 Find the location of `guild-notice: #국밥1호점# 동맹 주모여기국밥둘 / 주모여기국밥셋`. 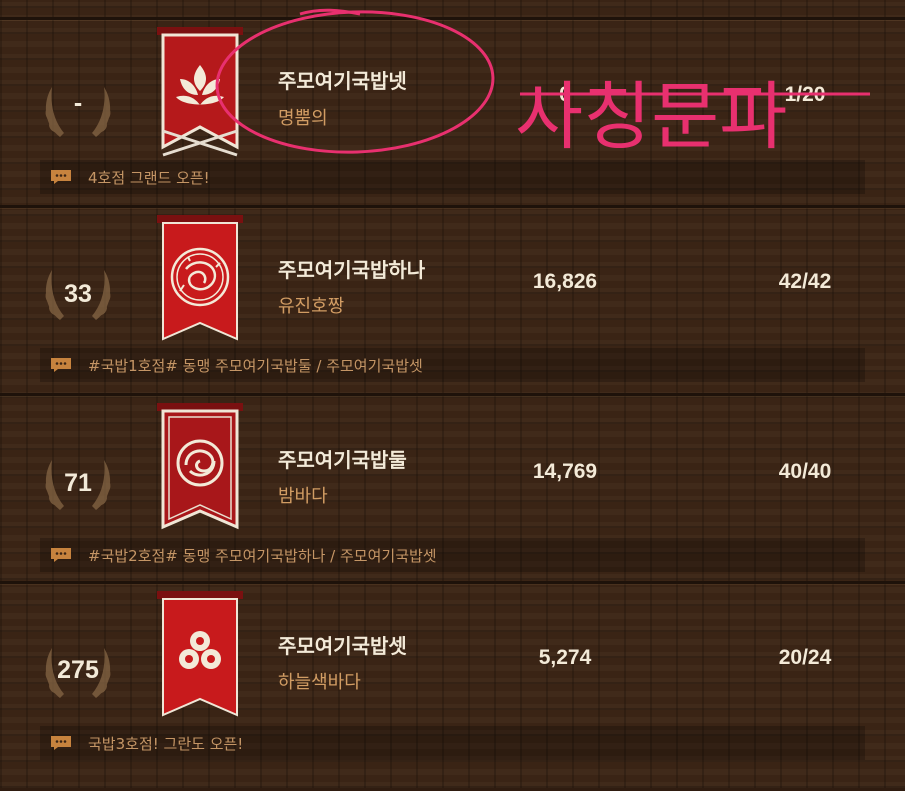

guild-notice: #국밥1호점# 동맹 주모여기국밥둘 / 주모여기국밥셋 is located at coordinates (452, 365).